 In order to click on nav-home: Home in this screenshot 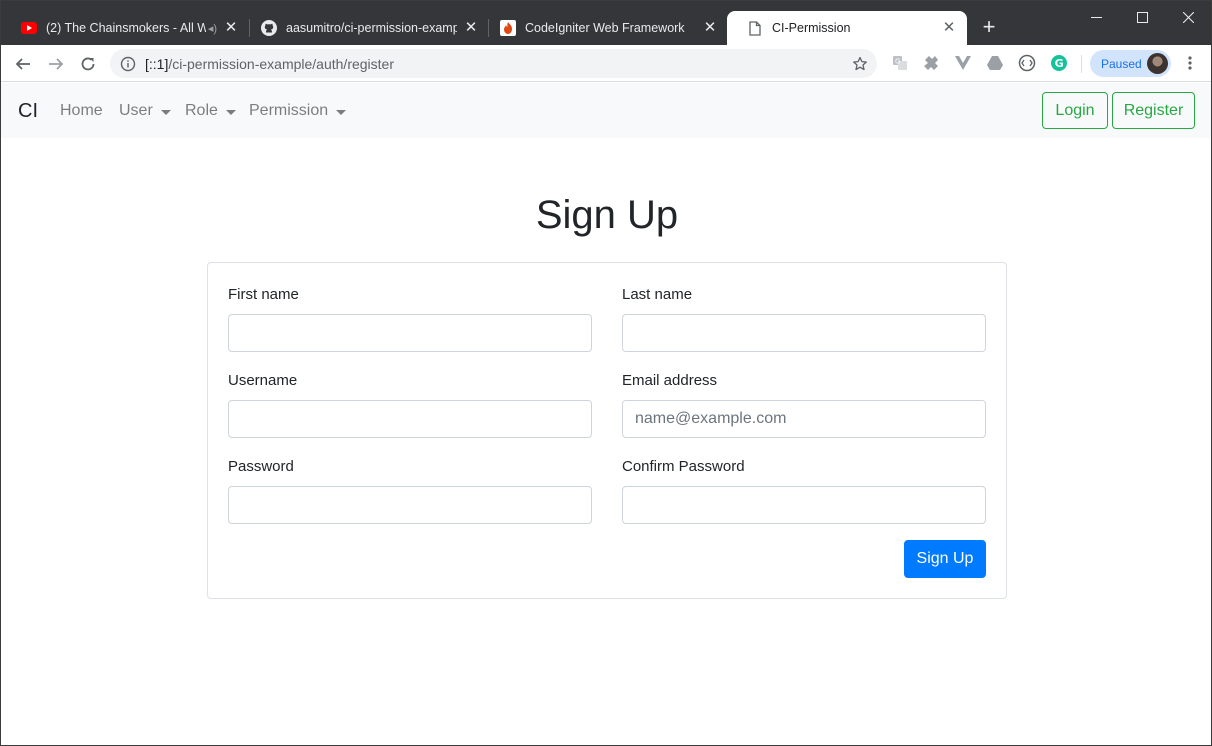, I will do `click(81, 111)`.